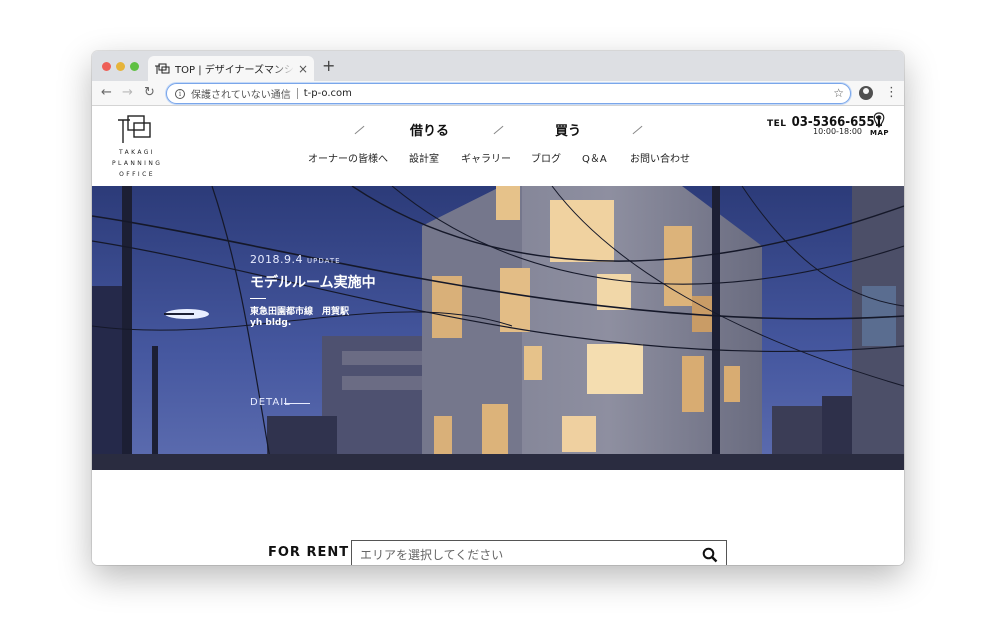 The height and width of the screenshot is (625, 1000). I want to click on nav-design-office: 設計室, so click(424, 157).